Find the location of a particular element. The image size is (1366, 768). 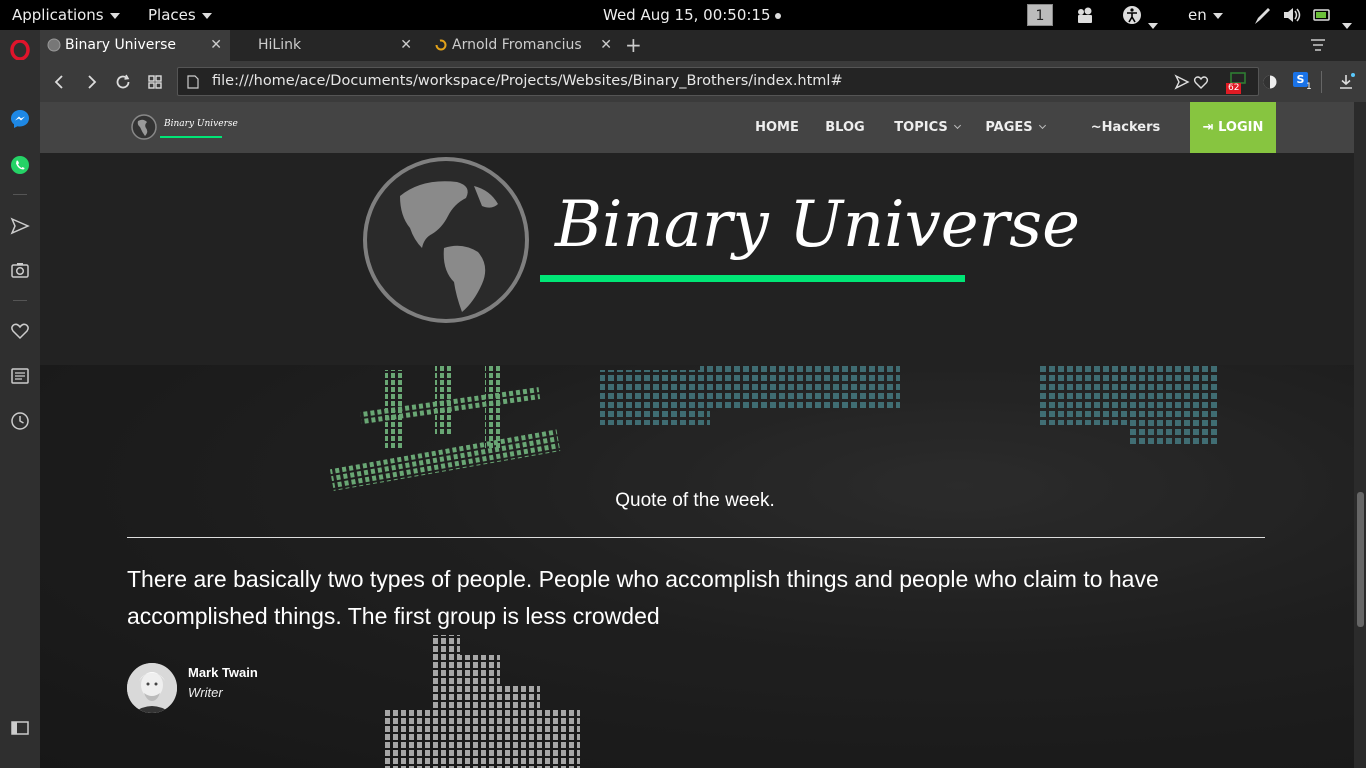

opera-sidebar is located at coordinates (20, 399).